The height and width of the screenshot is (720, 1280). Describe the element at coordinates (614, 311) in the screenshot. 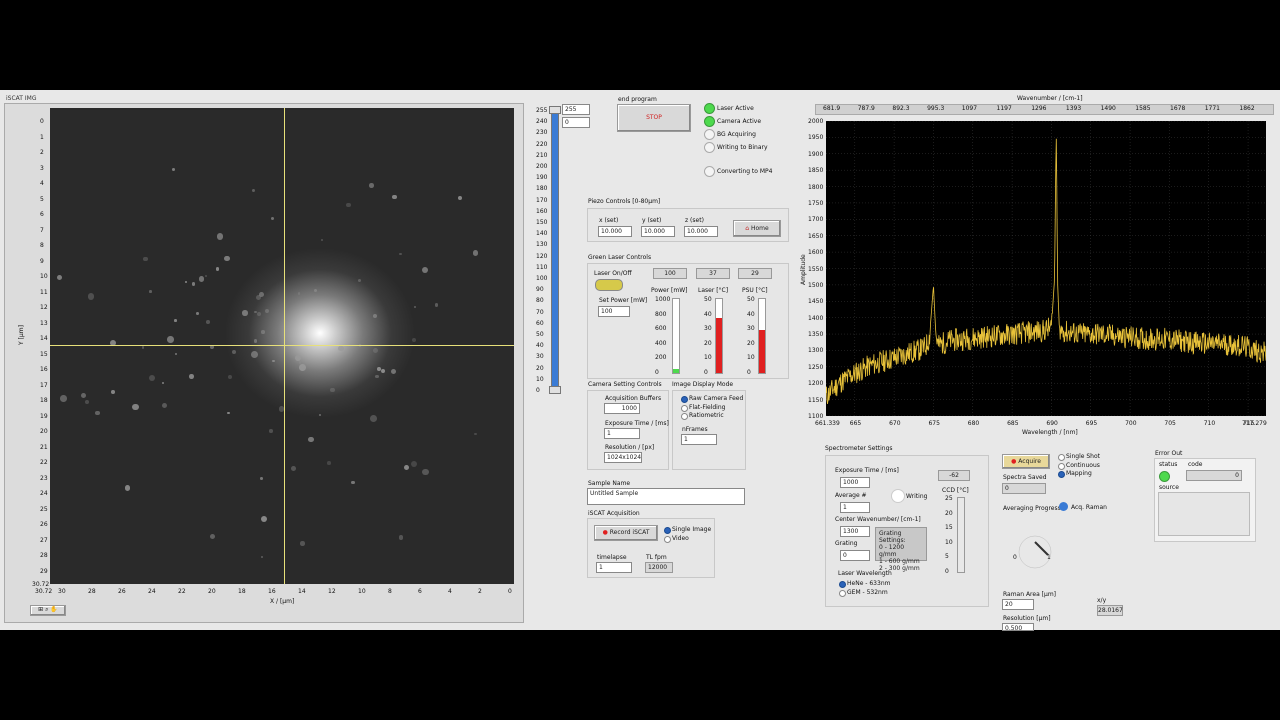

I see `set-power-input: 100` at that location.